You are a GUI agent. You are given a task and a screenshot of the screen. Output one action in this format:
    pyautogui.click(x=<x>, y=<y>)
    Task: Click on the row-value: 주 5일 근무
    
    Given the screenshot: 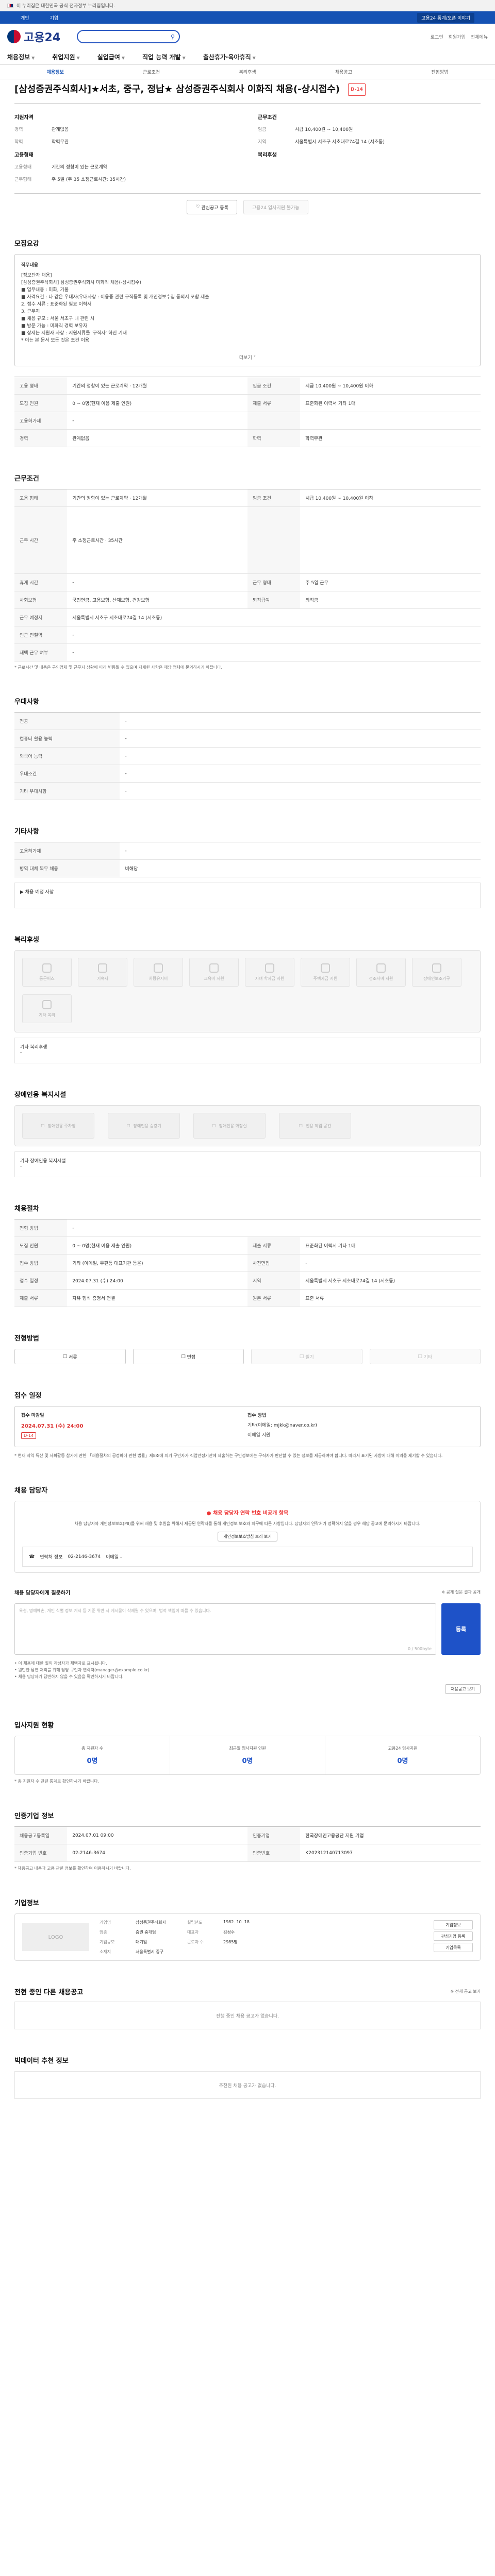 What is the action you would take?
    pyautogui.click(x=390, y=582)
    